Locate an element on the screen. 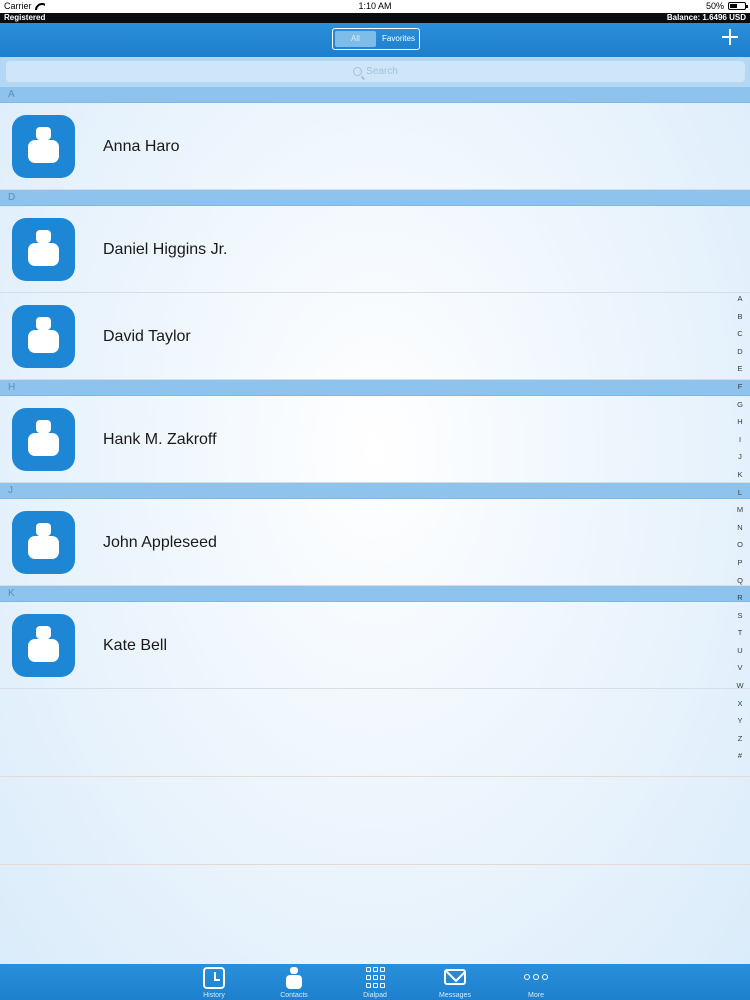  tab-dialpad: Dialpad is located at coordinates (375, 982).